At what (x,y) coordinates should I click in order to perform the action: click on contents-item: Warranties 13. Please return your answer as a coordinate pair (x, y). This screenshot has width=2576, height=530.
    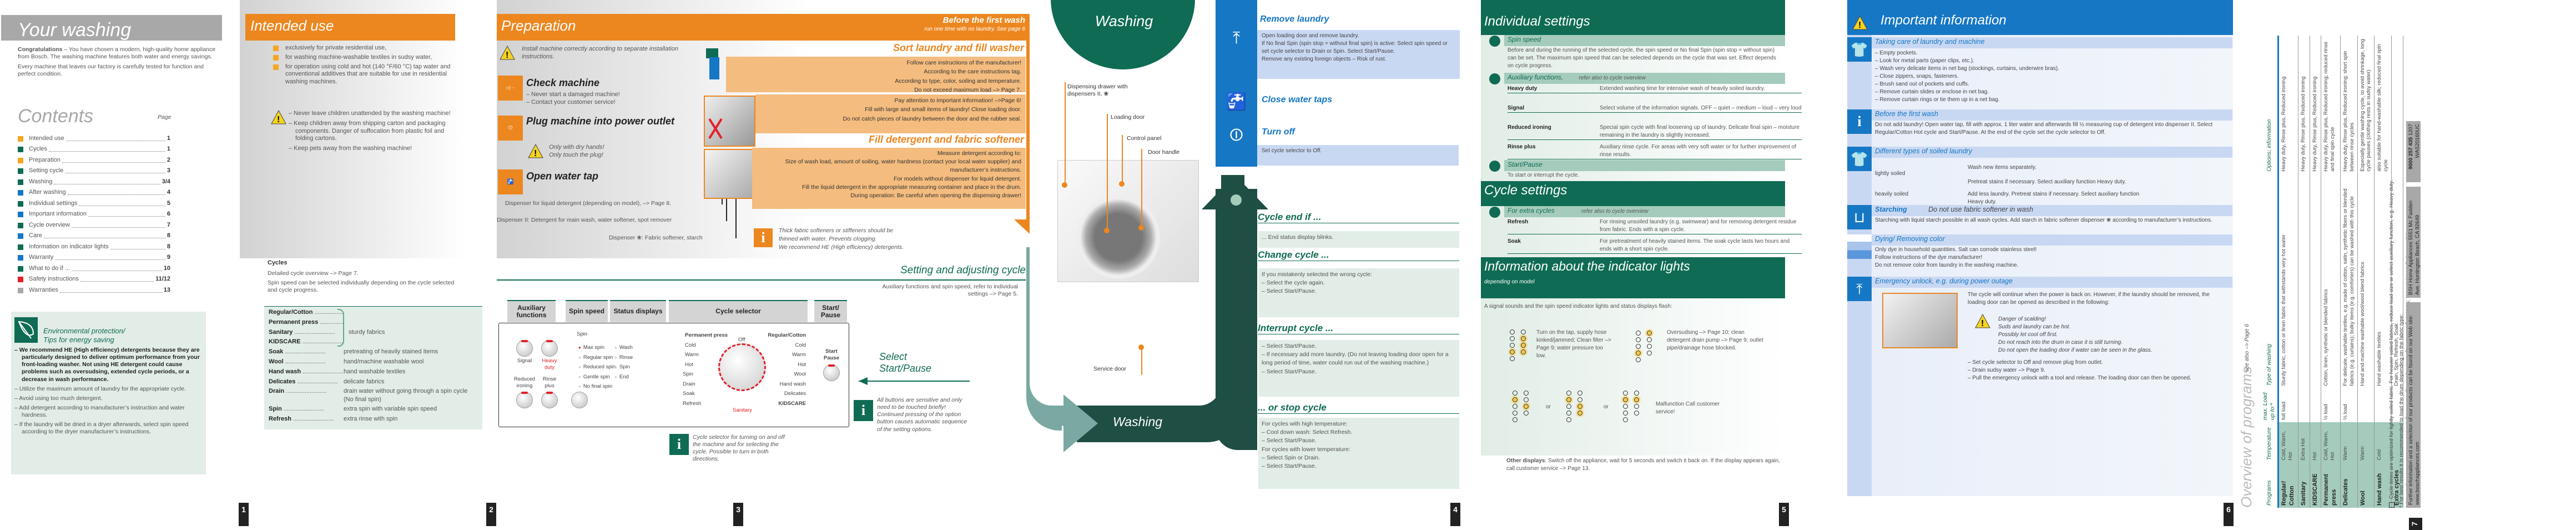
    Looking at the image, I should click on (94, 290).